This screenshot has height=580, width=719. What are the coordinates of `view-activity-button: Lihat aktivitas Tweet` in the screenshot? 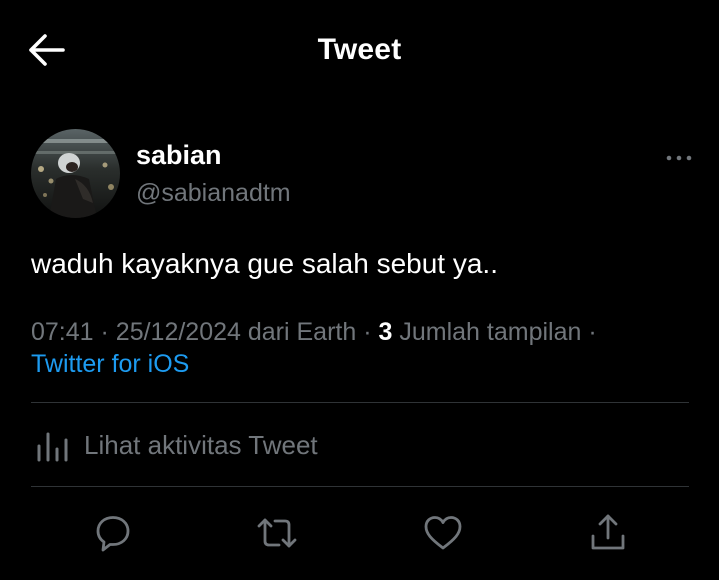 It's located at (360, 445).